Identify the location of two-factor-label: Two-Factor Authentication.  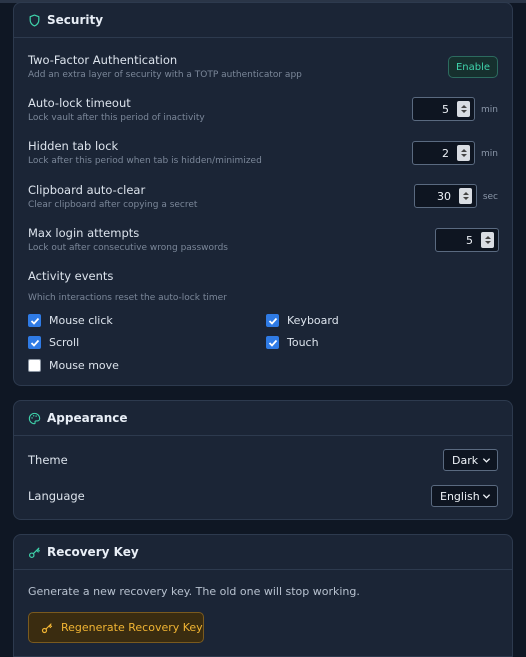
(103, 60).